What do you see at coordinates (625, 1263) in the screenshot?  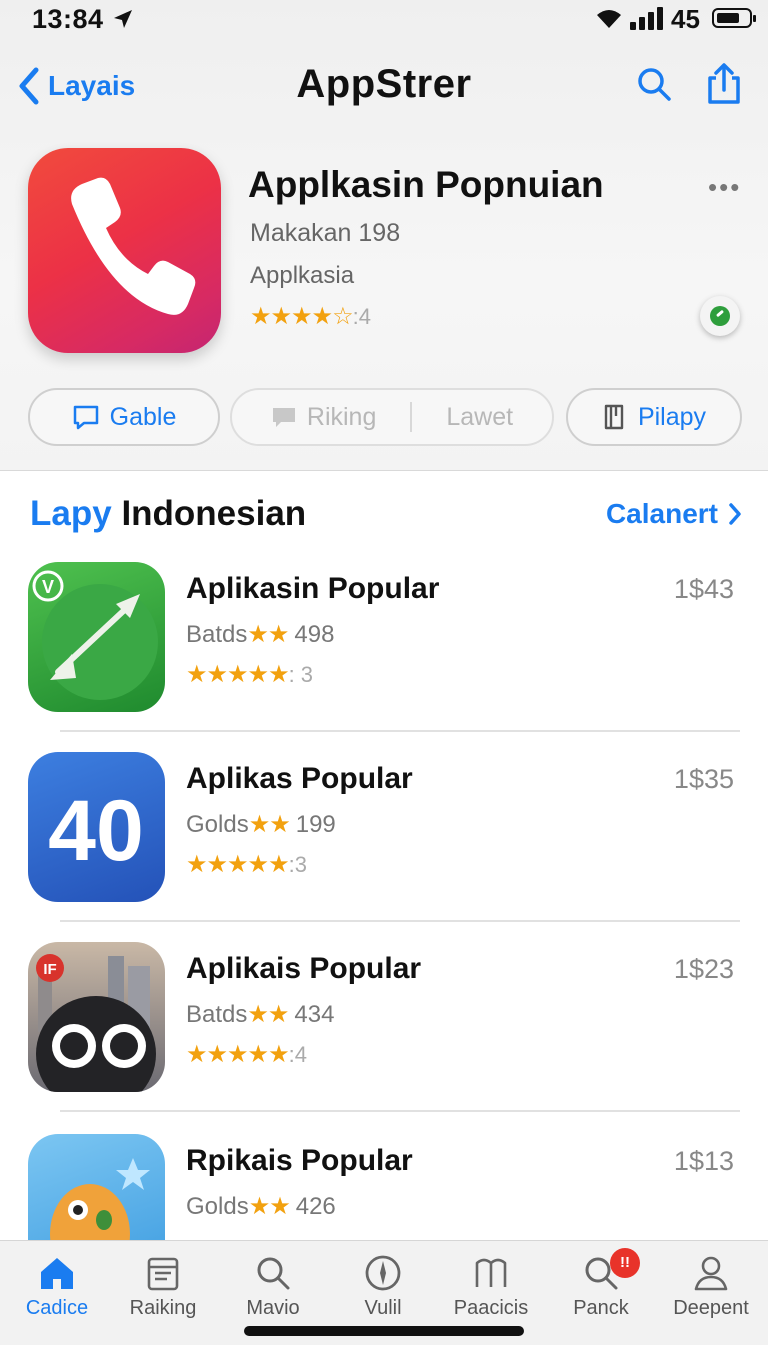 I see `notification-badge: !!` at bounding box center [625, 1263].